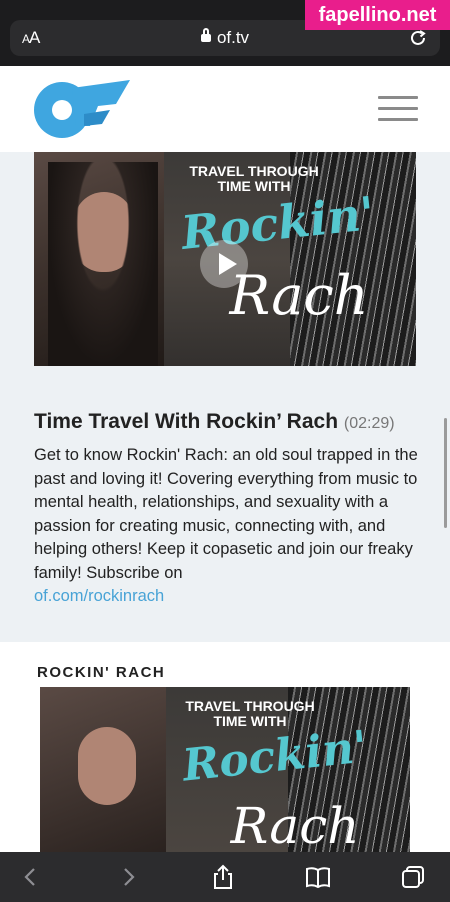 The image size is (450, 902). What do you see at coordinates (445, 473) in the screenshot?
I see `scrollbar` at bounding box center [445, 473].